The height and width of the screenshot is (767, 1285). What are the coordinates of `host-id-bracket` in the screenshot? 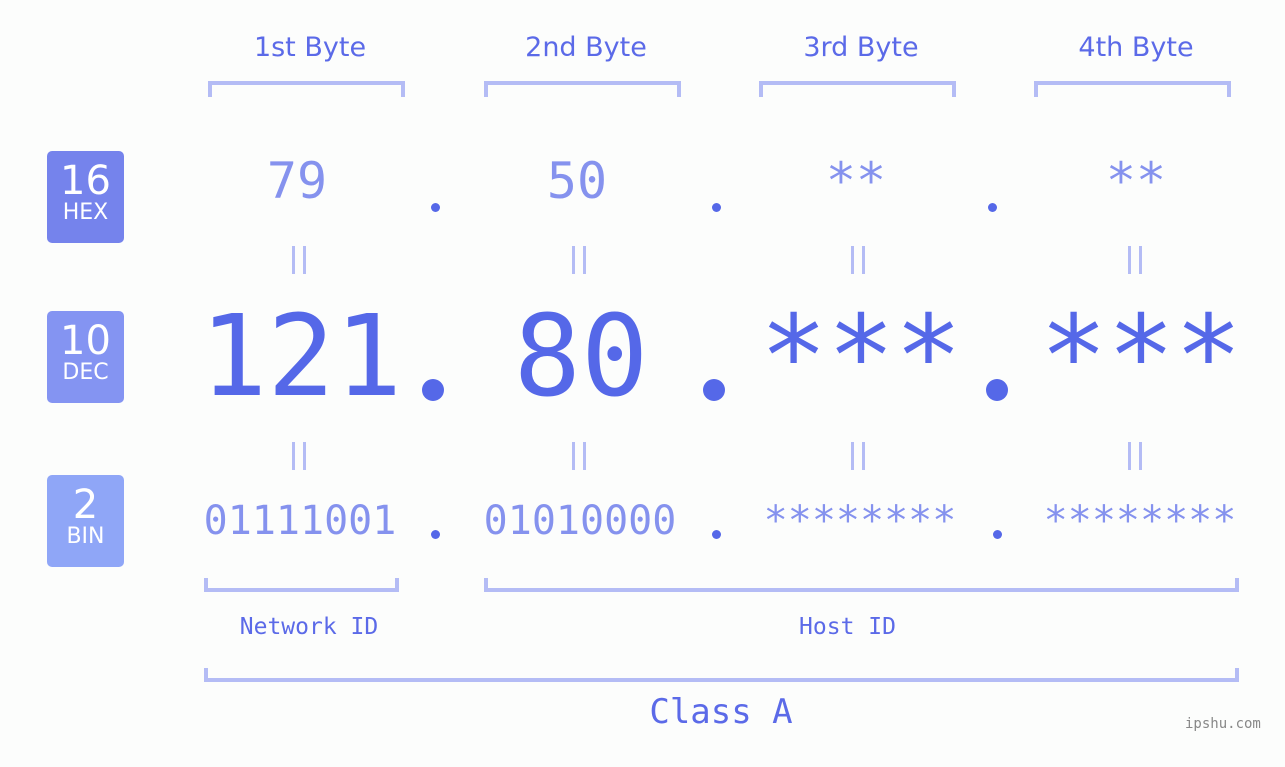 It's located at (861, 585).